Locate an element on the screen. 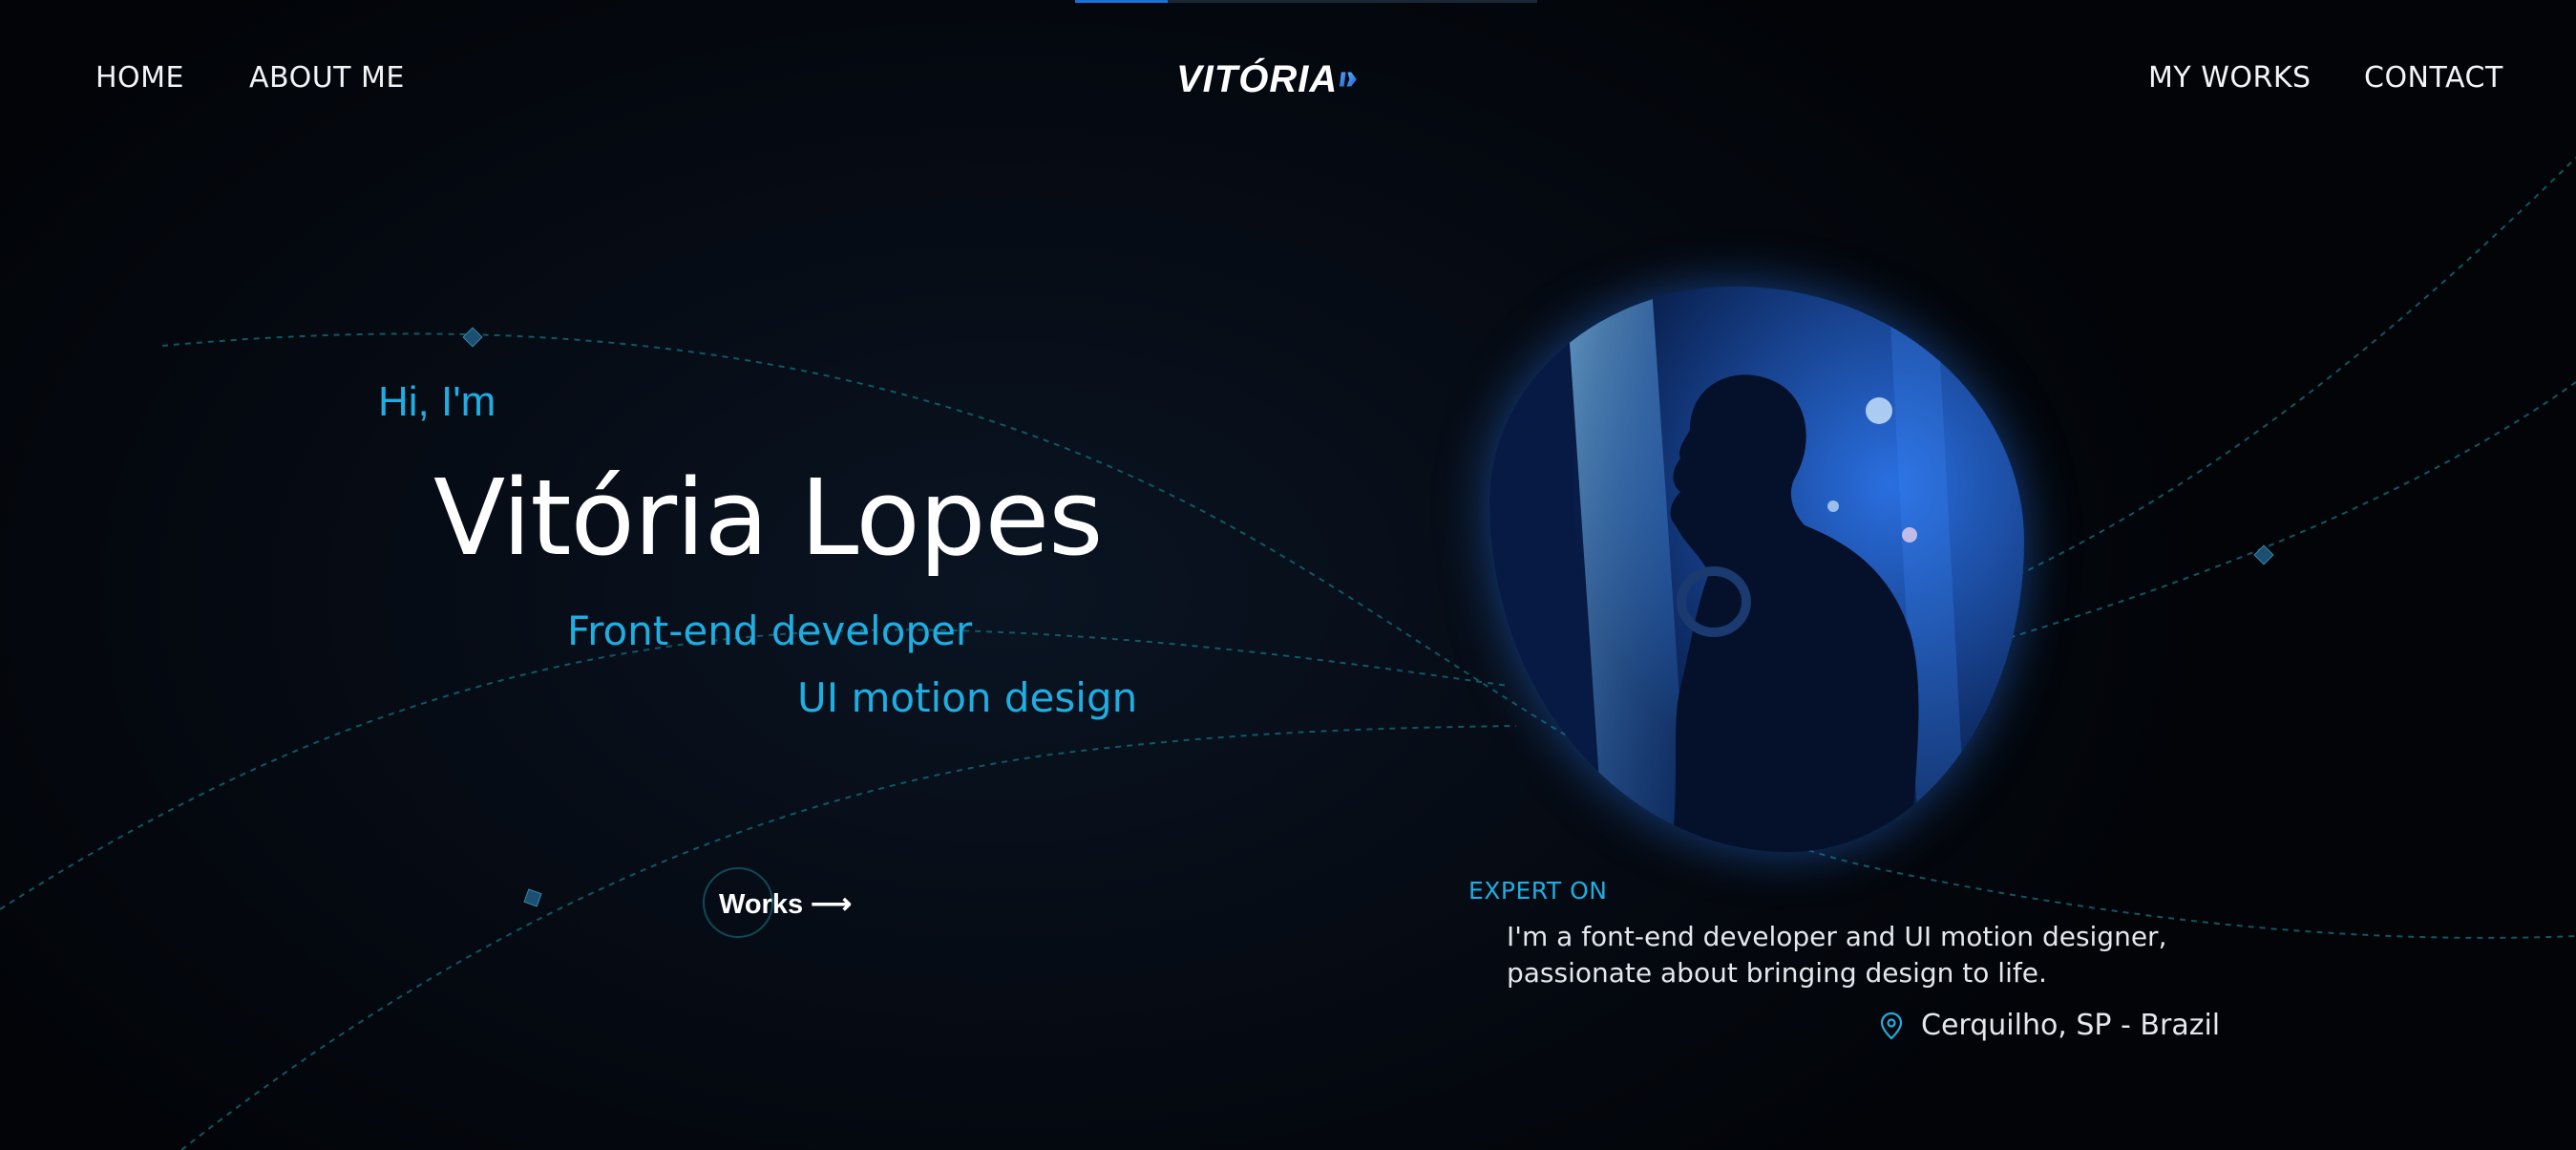 The height and width of the screenshot is (1150, 2576). portrait-image is located at coordinates (1756, 569).